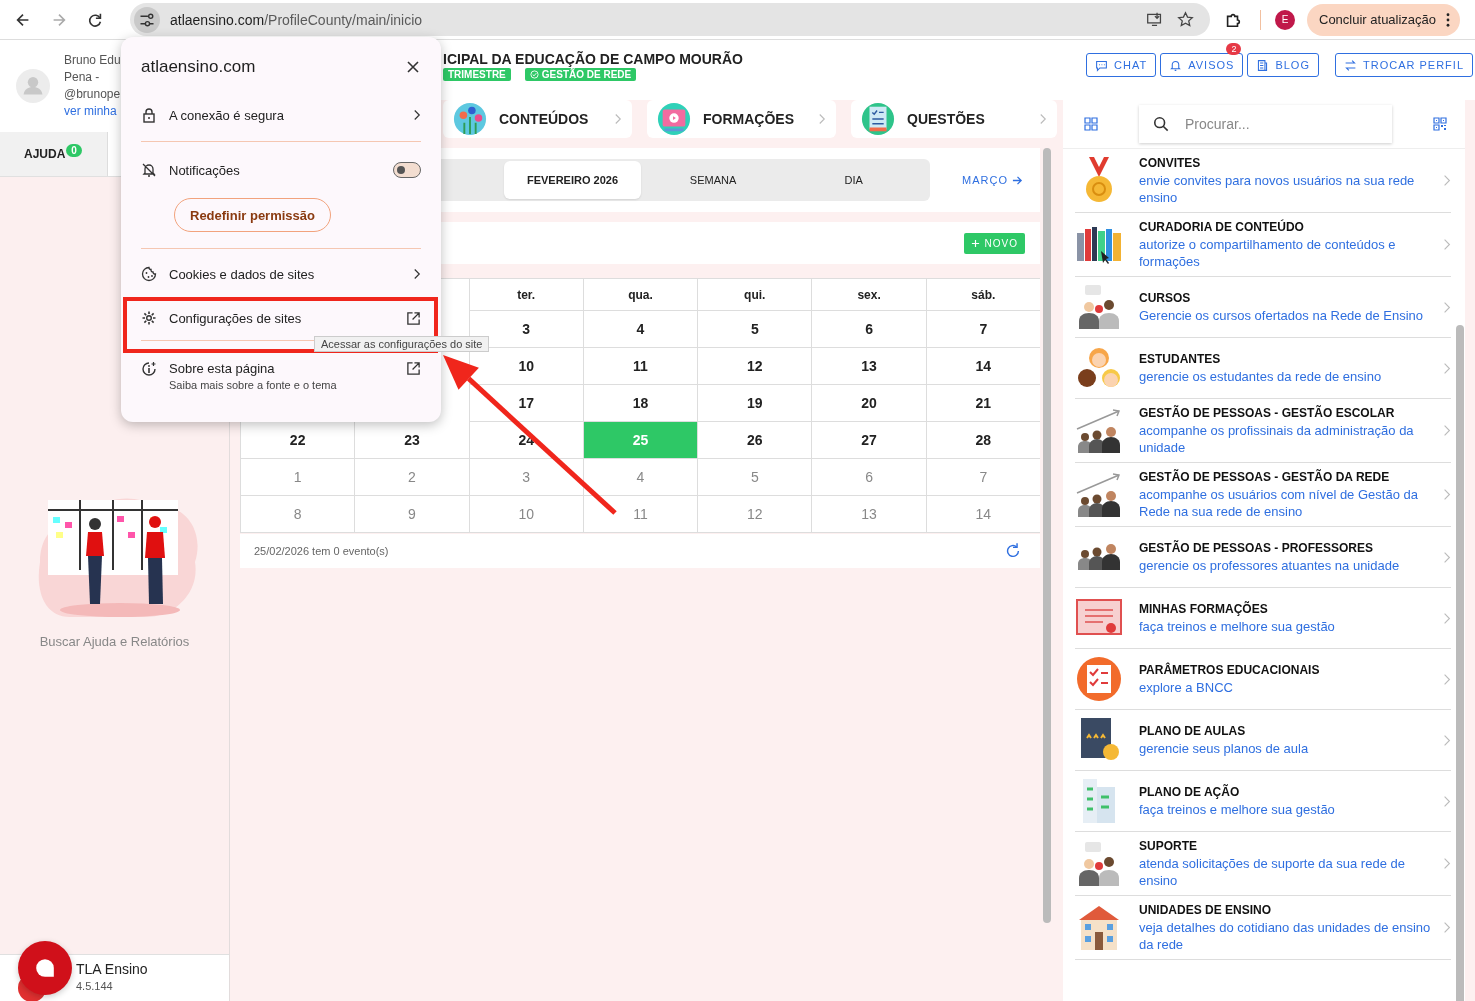 The height and width of the screenshot is (1001, 1475). What do you see at coordinates (1193, 731) in the screenshot?
I see `item-title: PLANO DE AULAS` at bounding box center [1193, 731].